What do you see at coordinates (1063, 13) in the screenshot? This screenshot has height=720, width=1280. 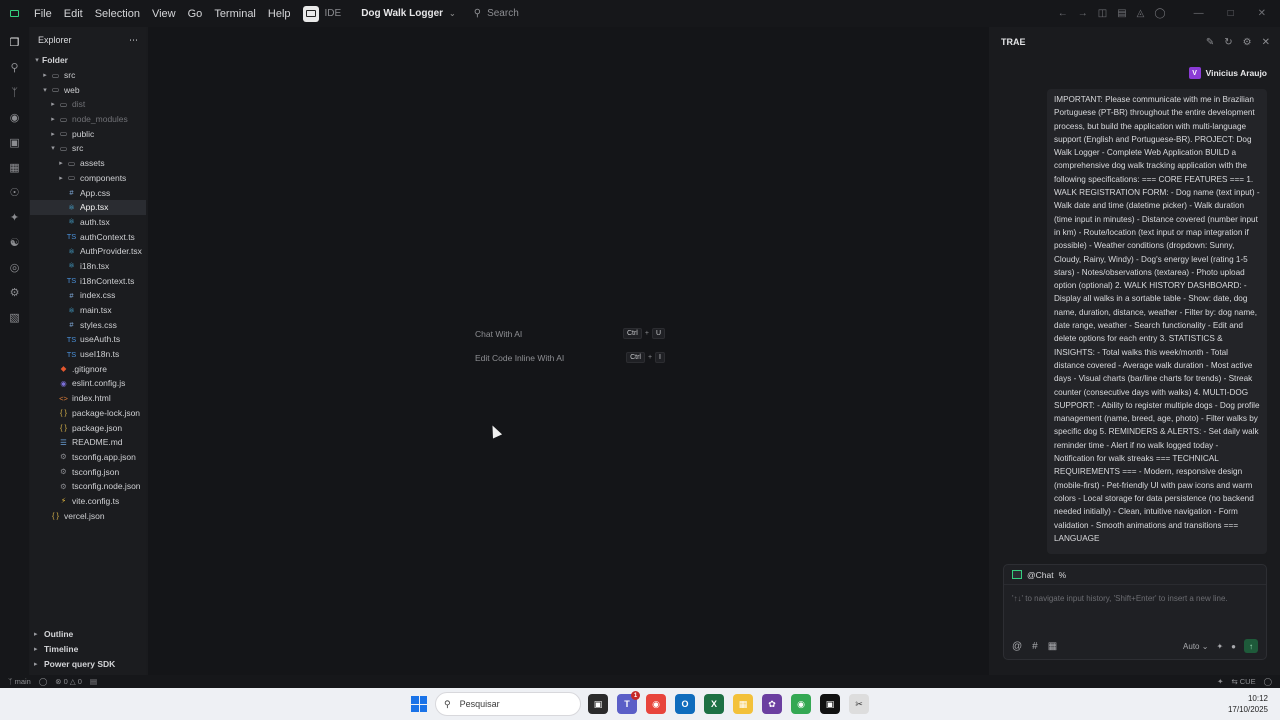 I see `back-arrow-icon: ←` at bounding box center [1063, 13].